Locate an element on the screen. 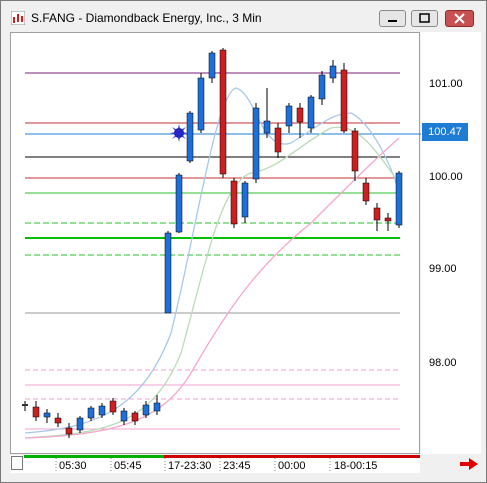 This screenshot has height=483, width=487. close-icon is located at coordinates (459, 18).